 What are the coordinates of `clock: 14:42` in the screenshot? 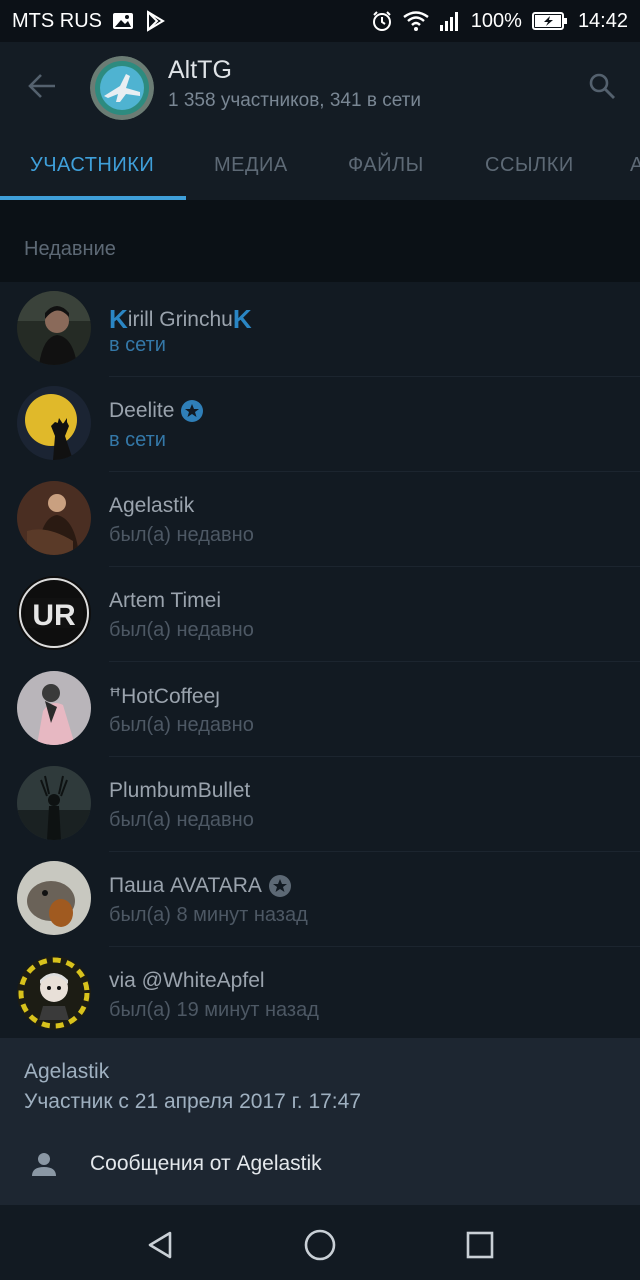 It's located at (602, 20).